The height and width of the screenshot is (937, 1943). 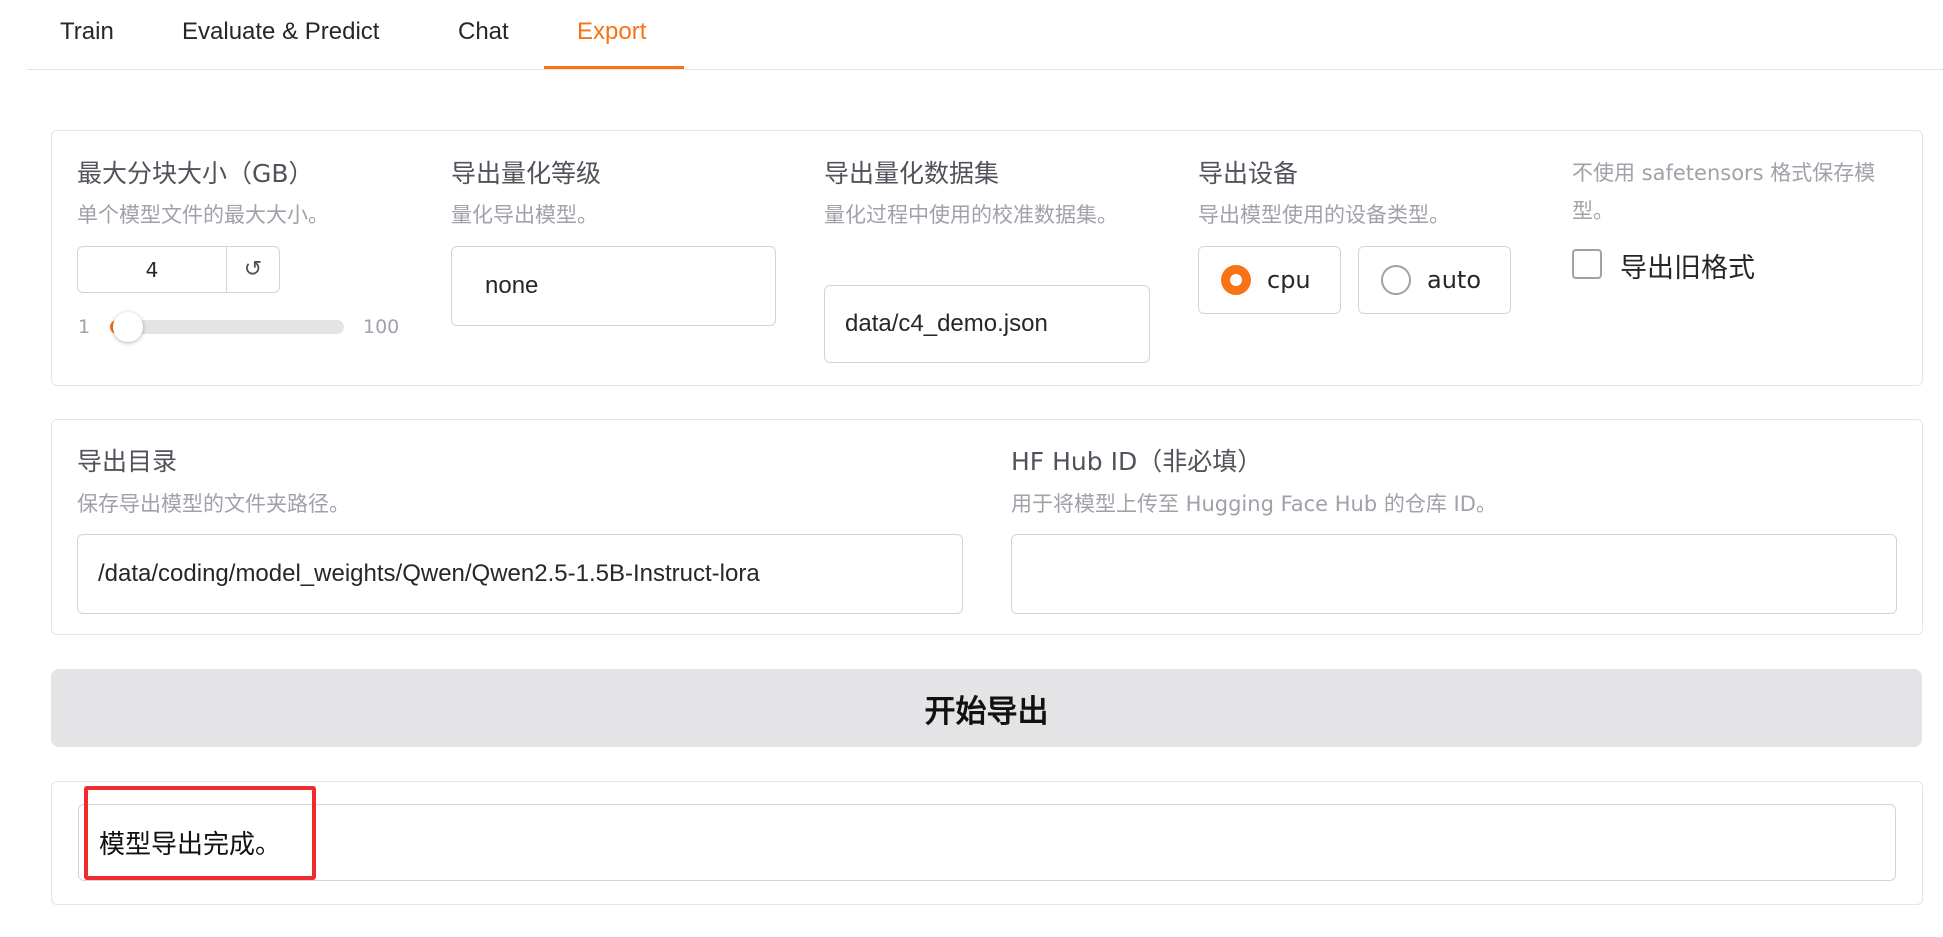 I want to click on export-dir-info: 保存导出模型的文件夹路径。, so click(x=213, y=504).